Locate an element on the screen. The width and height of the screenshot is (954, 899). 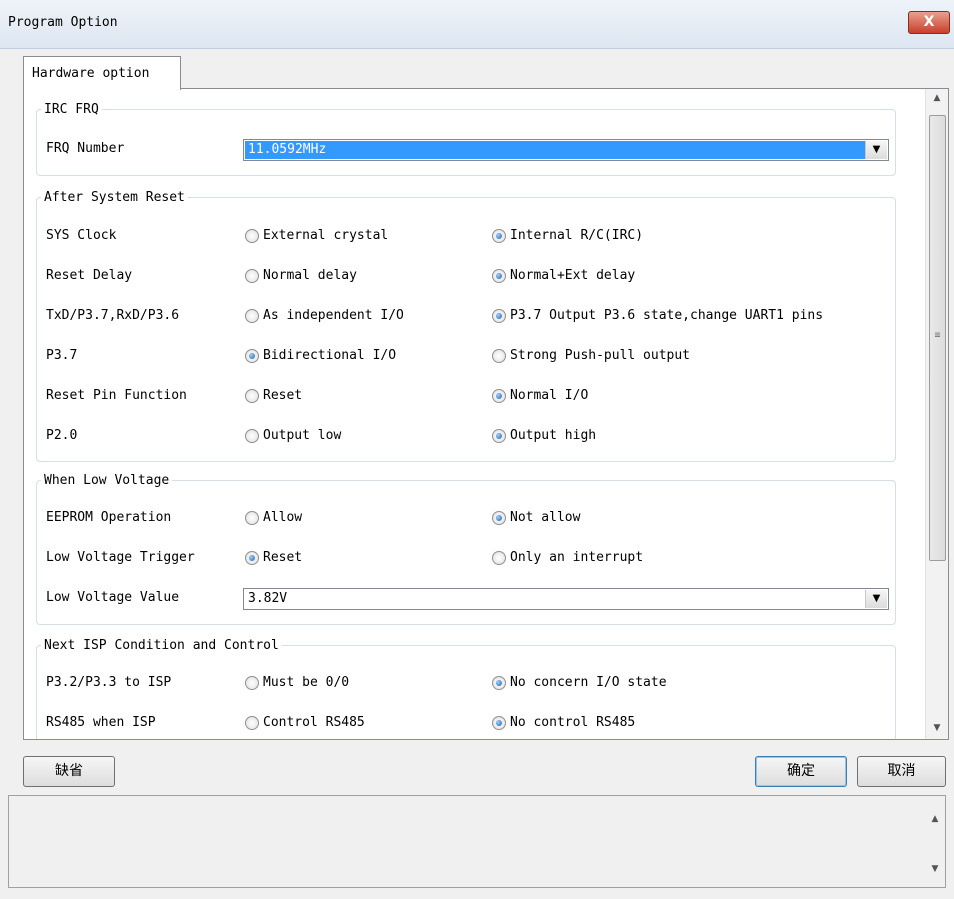
option-row-label: Reset Delay is located at coordinates (89, 275).